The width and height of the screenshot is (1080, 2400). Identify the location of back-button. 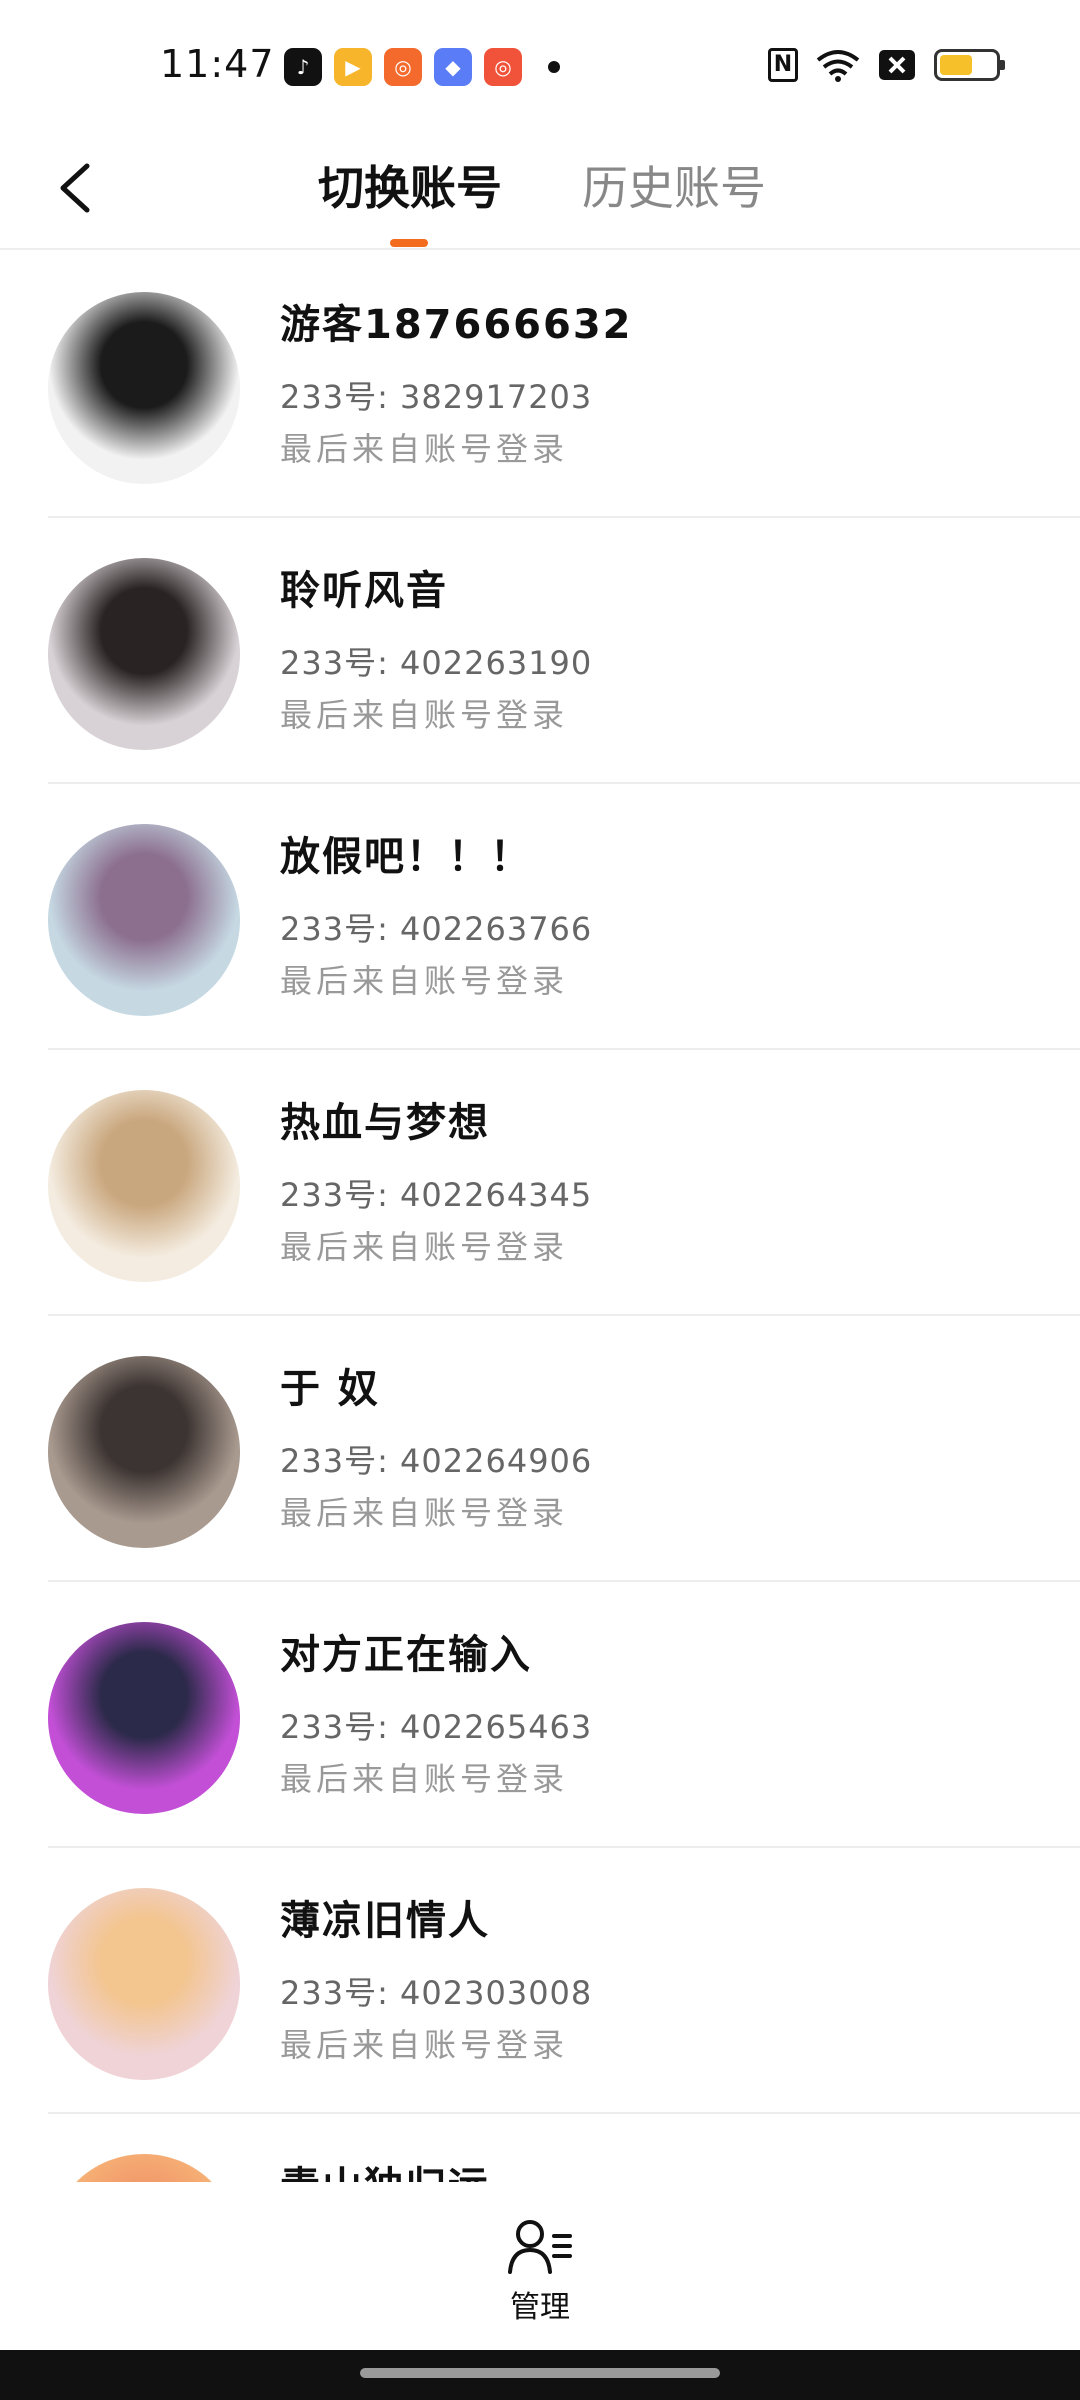
(74, 188).